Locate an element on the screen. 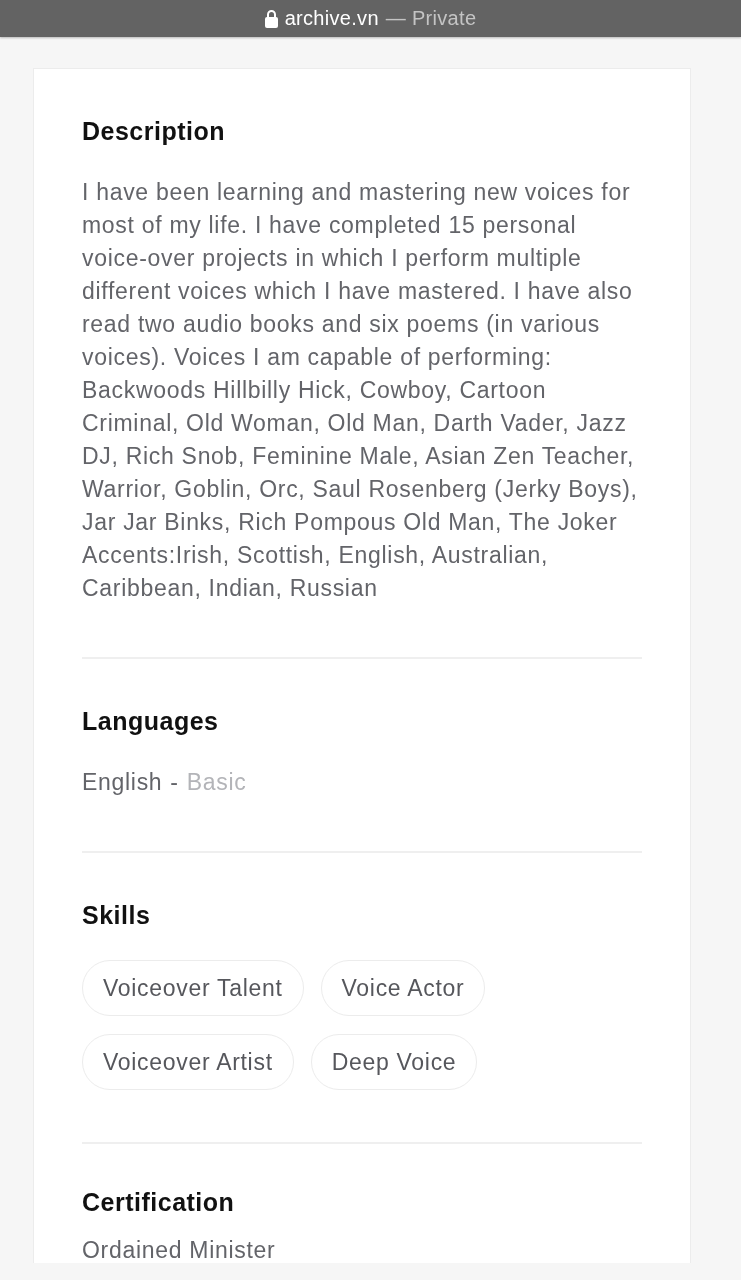 This screenshot has height=1280, width=741. private-mode-label: — Private is located at coordinates (431, 18).